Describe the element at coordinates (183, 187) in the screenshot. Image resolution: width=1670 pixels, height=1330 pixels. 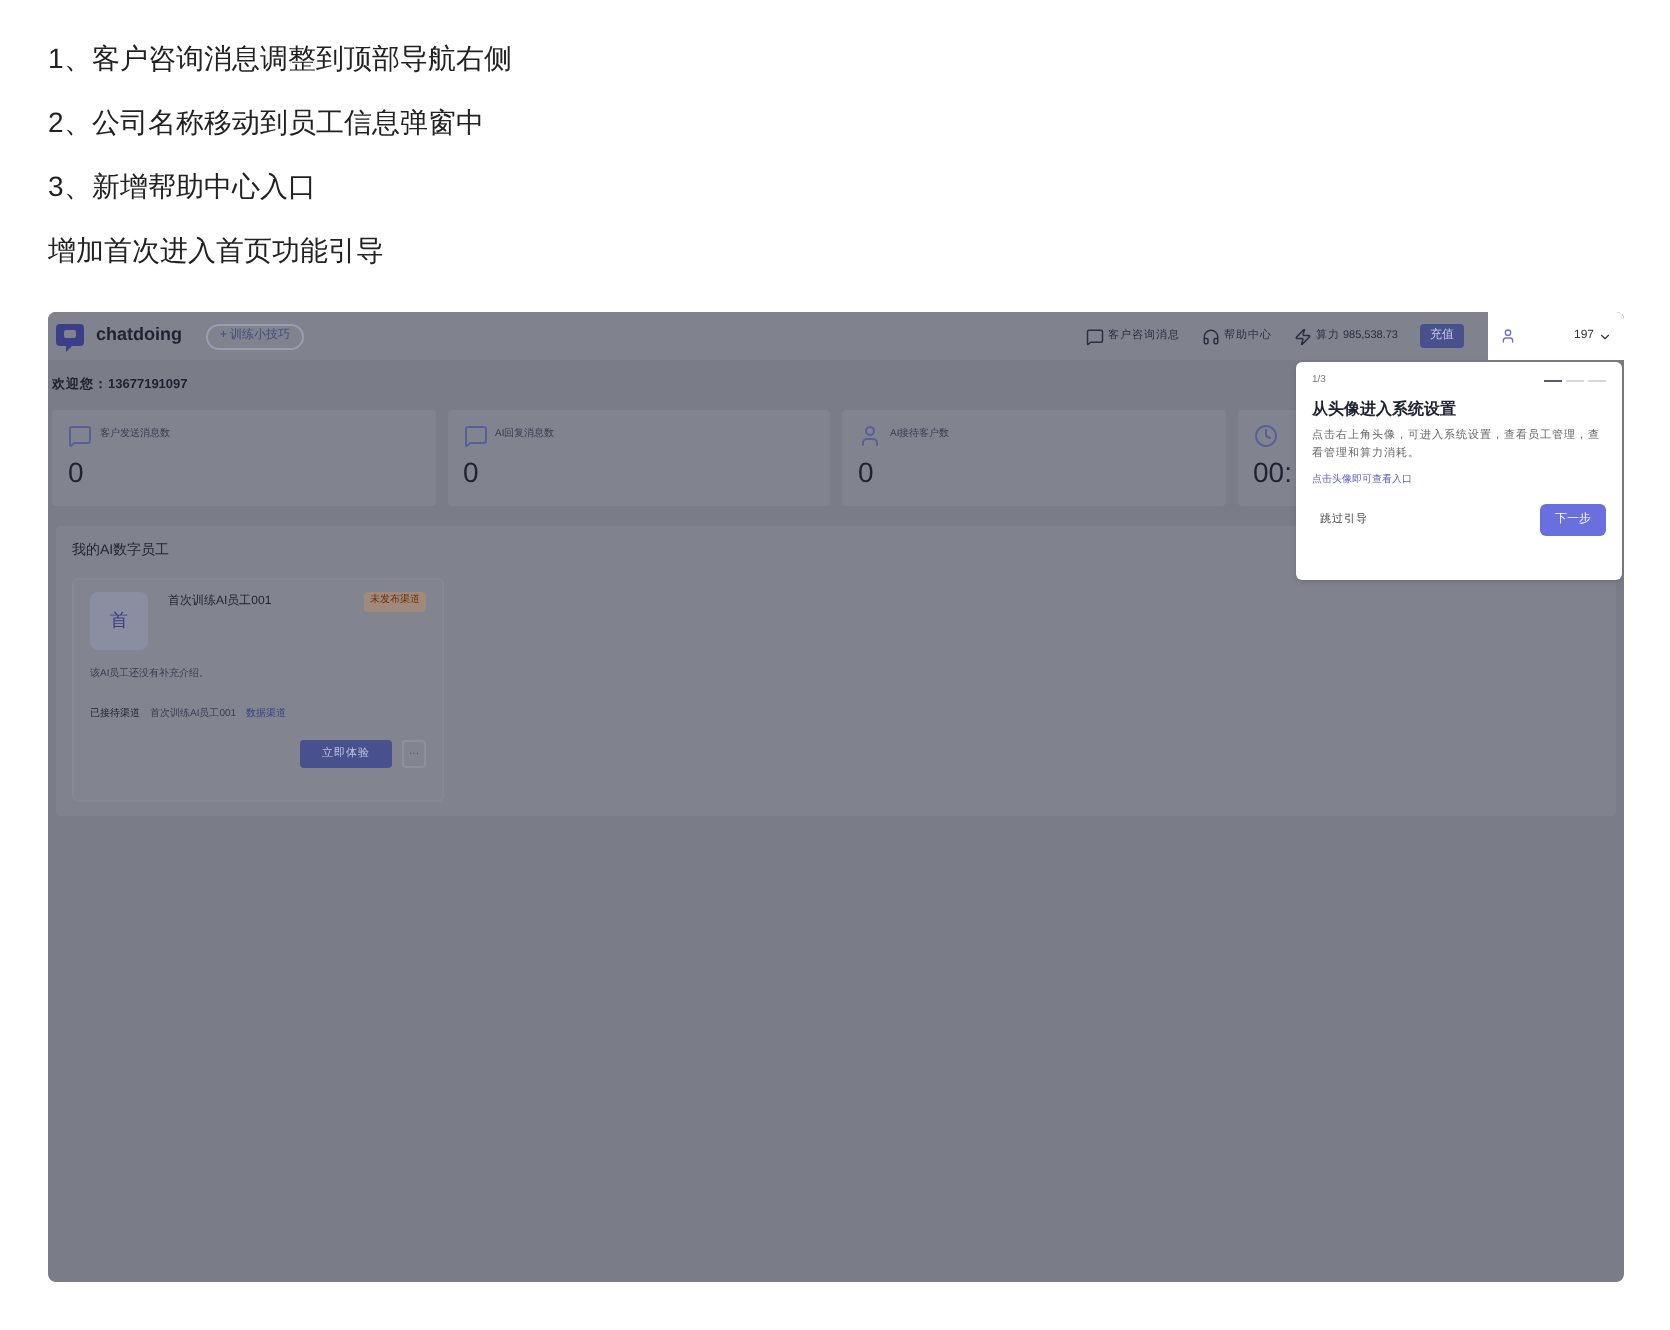
I see `note-text: 3、新增帮助中心入口` at that location.